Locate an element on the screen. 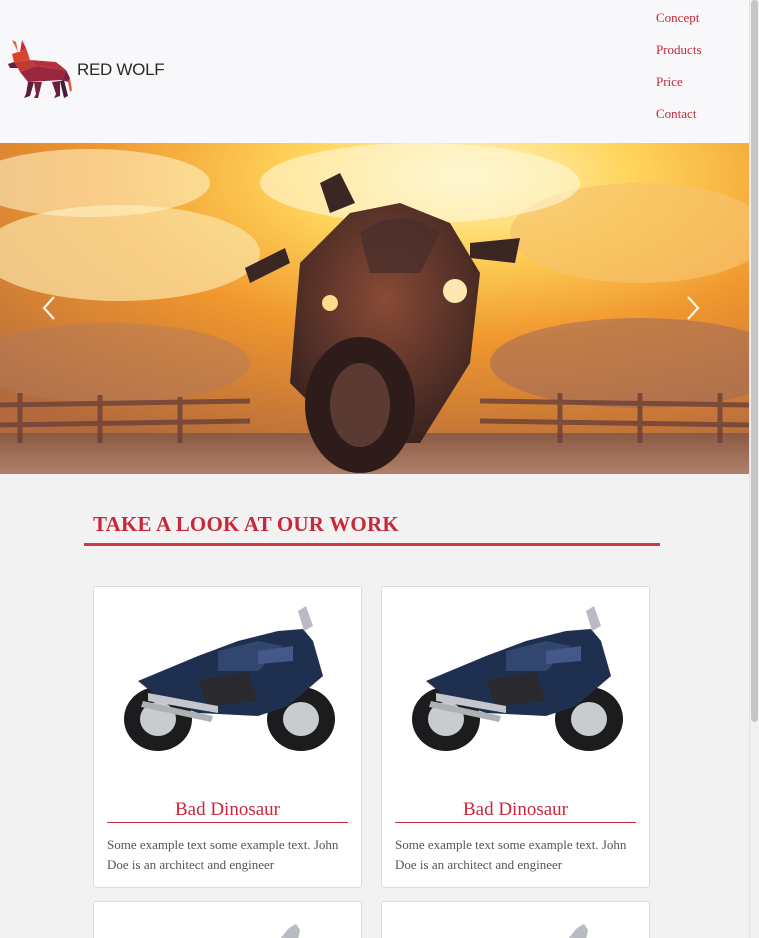 The width and height of the screenshot is (759, 938). nav-item-price: Price is located at coordinates (679, 90).